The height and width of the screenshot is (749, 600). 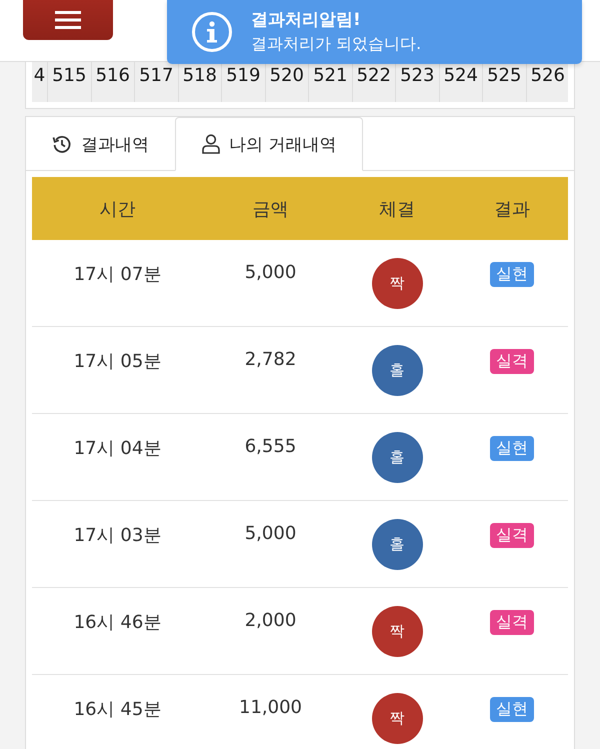 I want to click on round-number: 515, so click(x=70, y=82).